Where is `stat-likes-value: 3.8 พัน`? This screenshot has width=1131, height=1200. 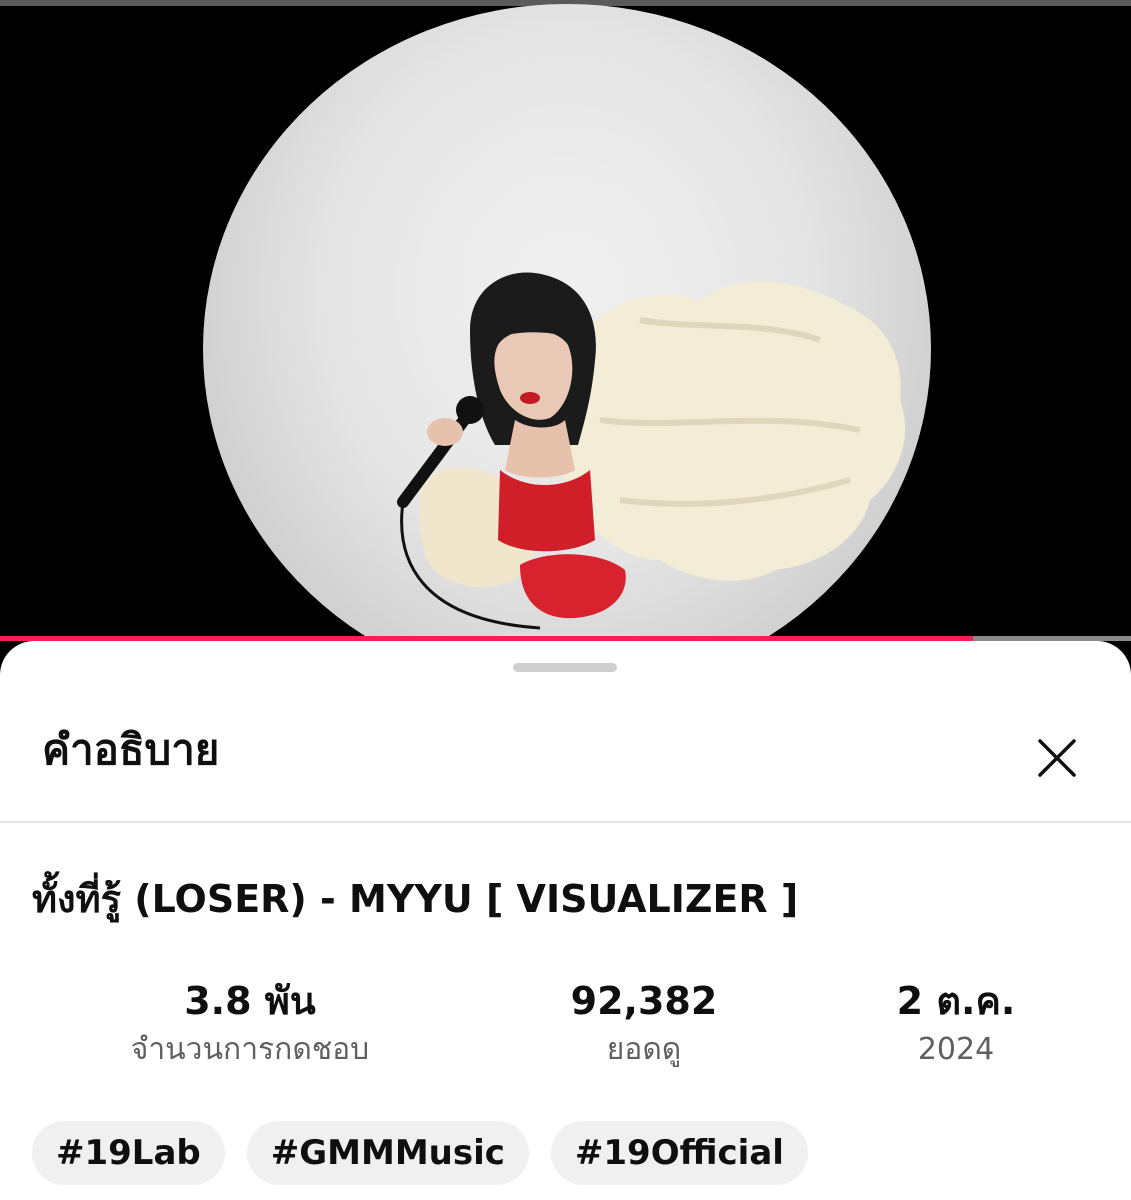
stat-likes-value: 3.8 พัน is located at coordinates (250, 1001).